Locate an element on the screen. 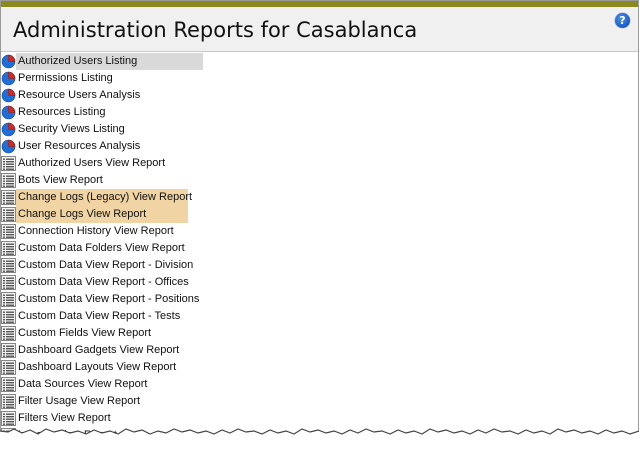  report-item-label: Data Sources View Report is located at coordinates (83, 384).